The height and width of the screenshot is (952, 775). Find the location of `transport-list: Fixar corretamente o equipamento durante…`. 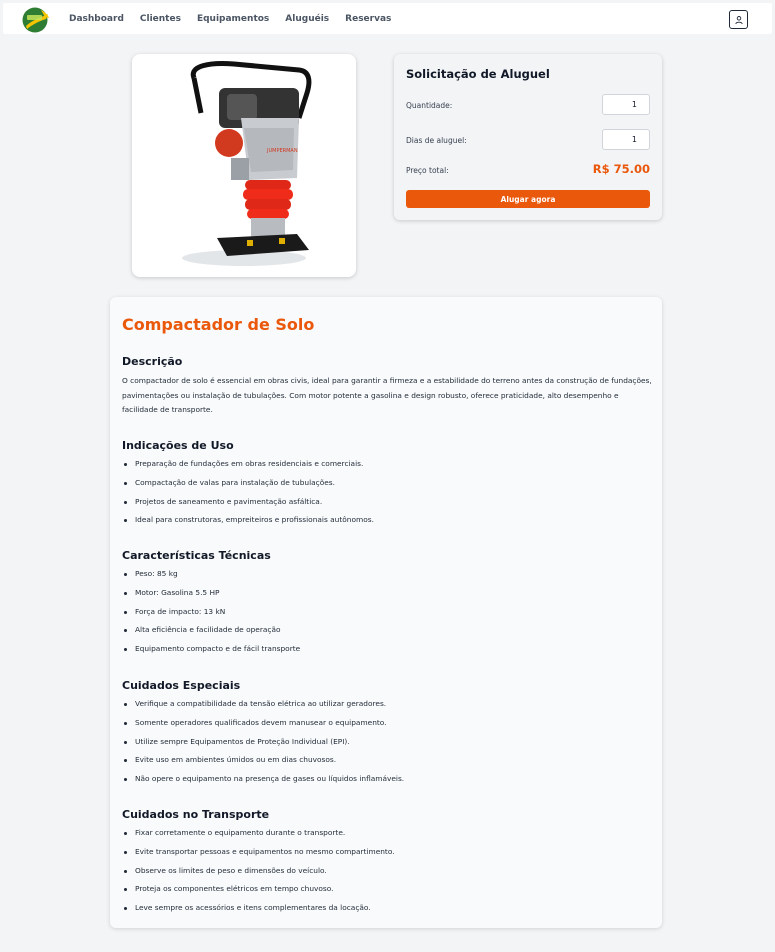

transport-list: Fixar corretamente o equipamento durante… is located at coordinates (258, 871).